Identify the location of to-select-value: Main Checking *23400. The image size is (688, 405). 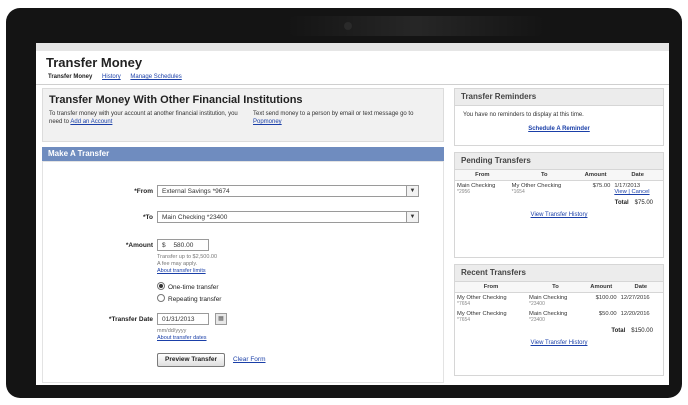
(195, 217).